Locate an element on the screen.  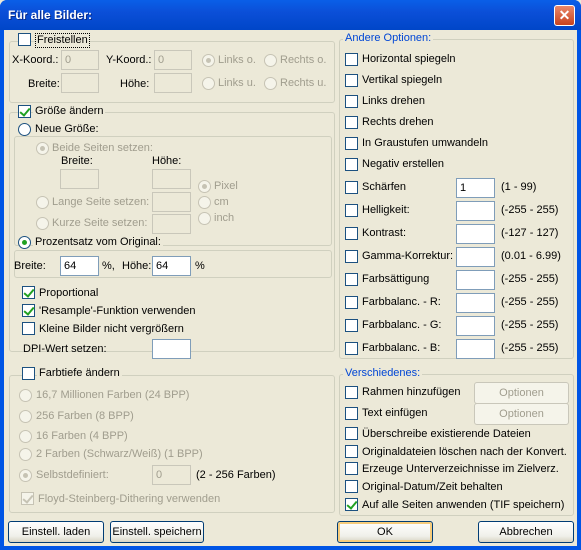
resample-label: 'Resample'-Funktion verwenden is located at coordinates (117, 311).